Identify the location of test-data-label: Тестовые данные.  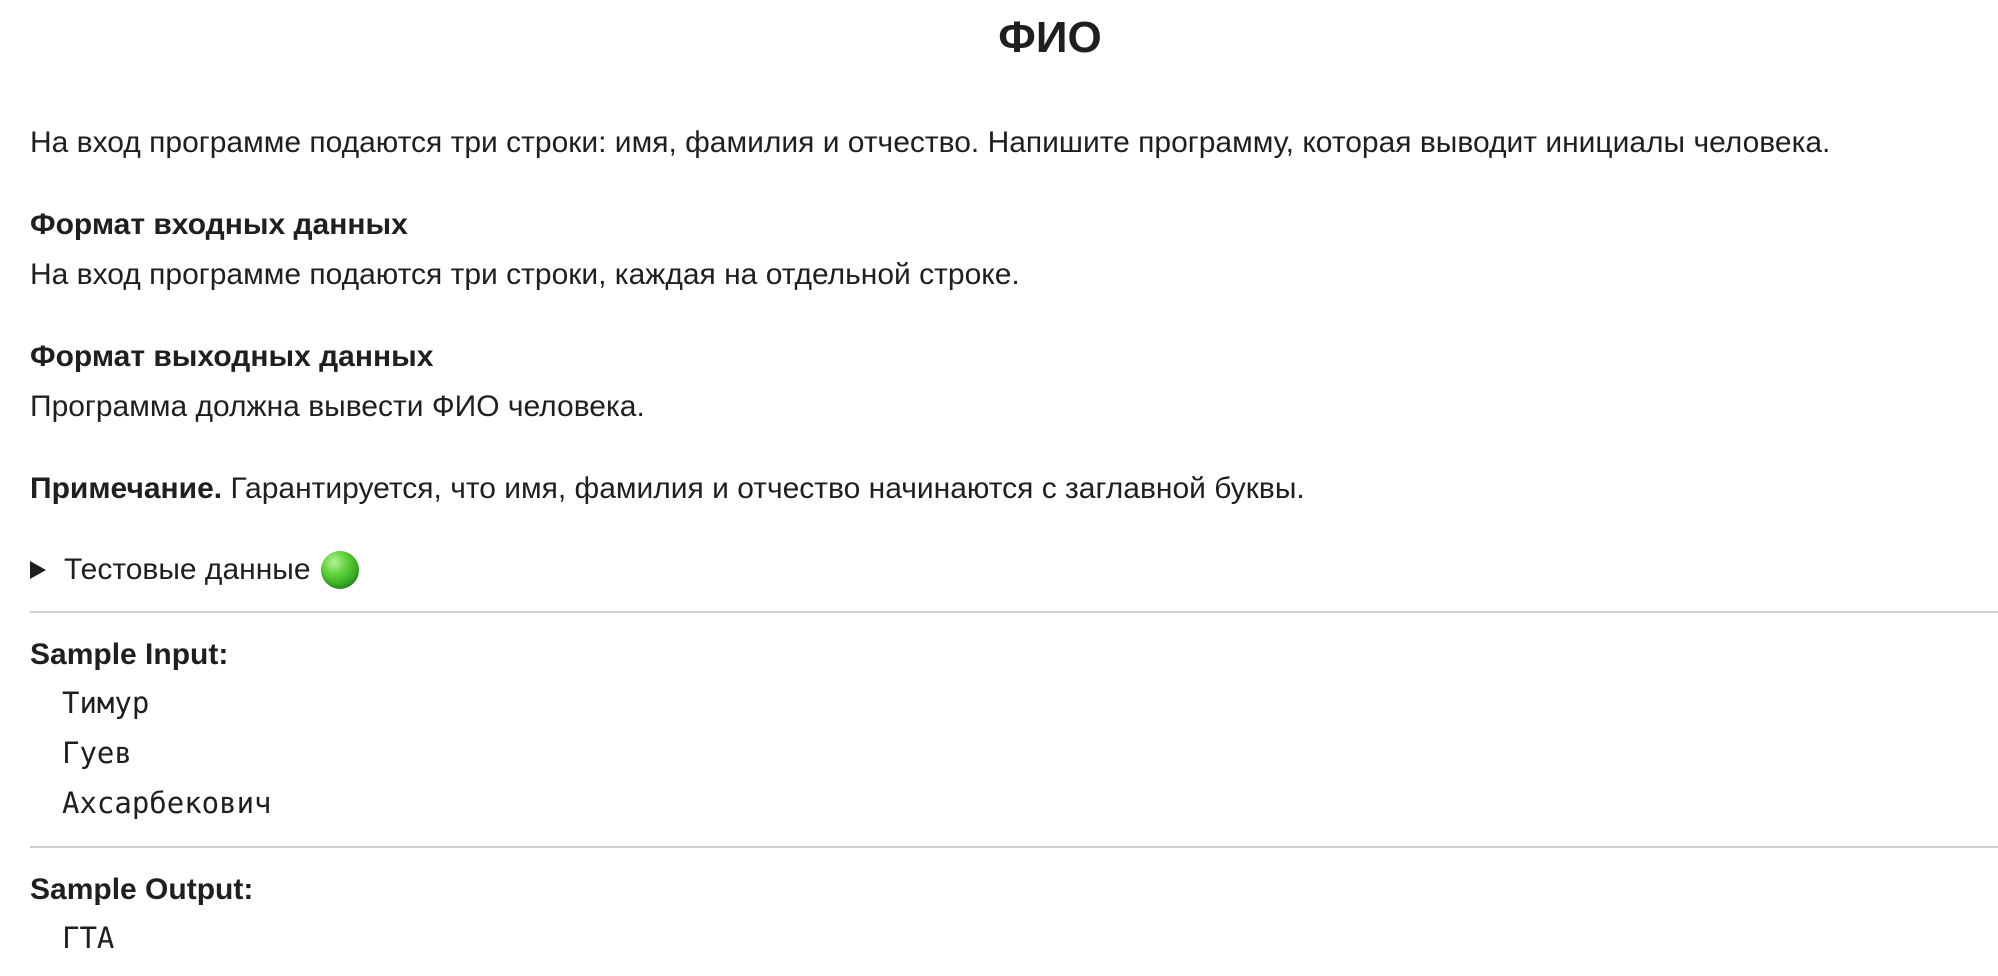
(187, 570).